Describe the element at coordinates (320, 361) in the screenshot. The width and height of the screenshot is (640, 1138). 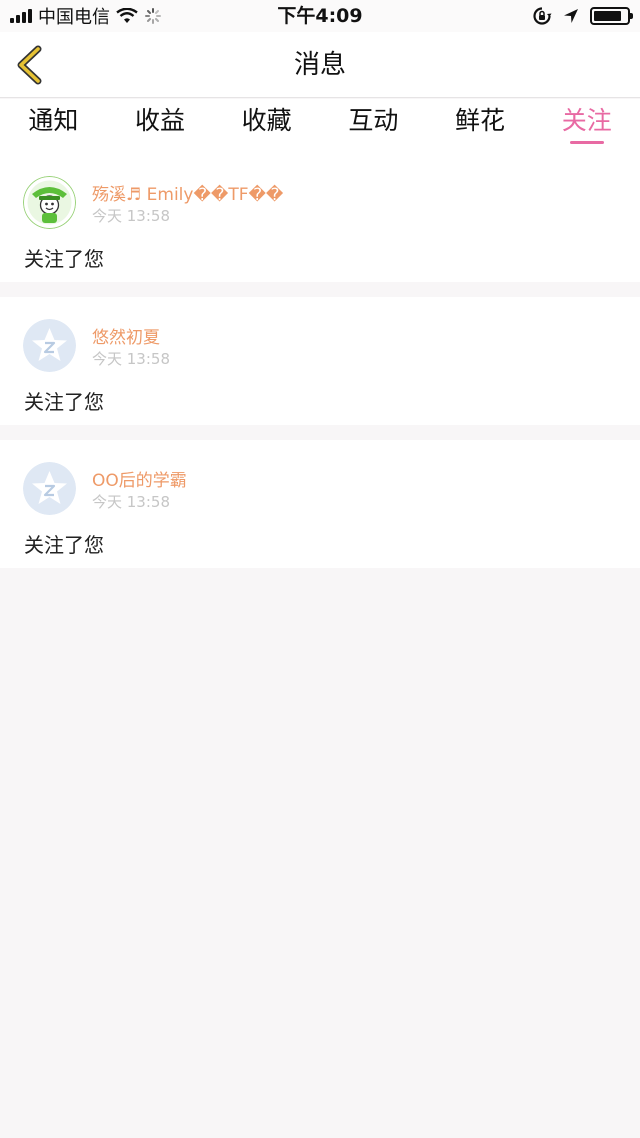
I see `list-item: 悠然初夏 今天 13:58 关注了您` at that location.